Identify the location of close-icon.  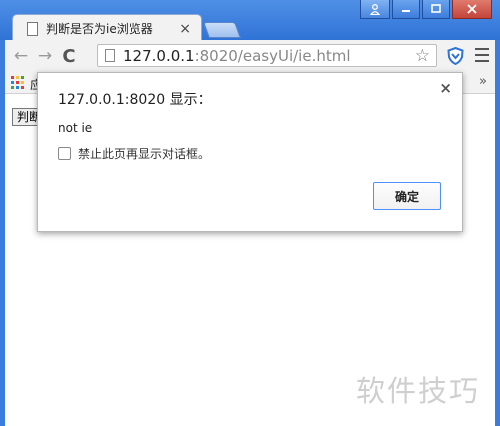
(472, 9).